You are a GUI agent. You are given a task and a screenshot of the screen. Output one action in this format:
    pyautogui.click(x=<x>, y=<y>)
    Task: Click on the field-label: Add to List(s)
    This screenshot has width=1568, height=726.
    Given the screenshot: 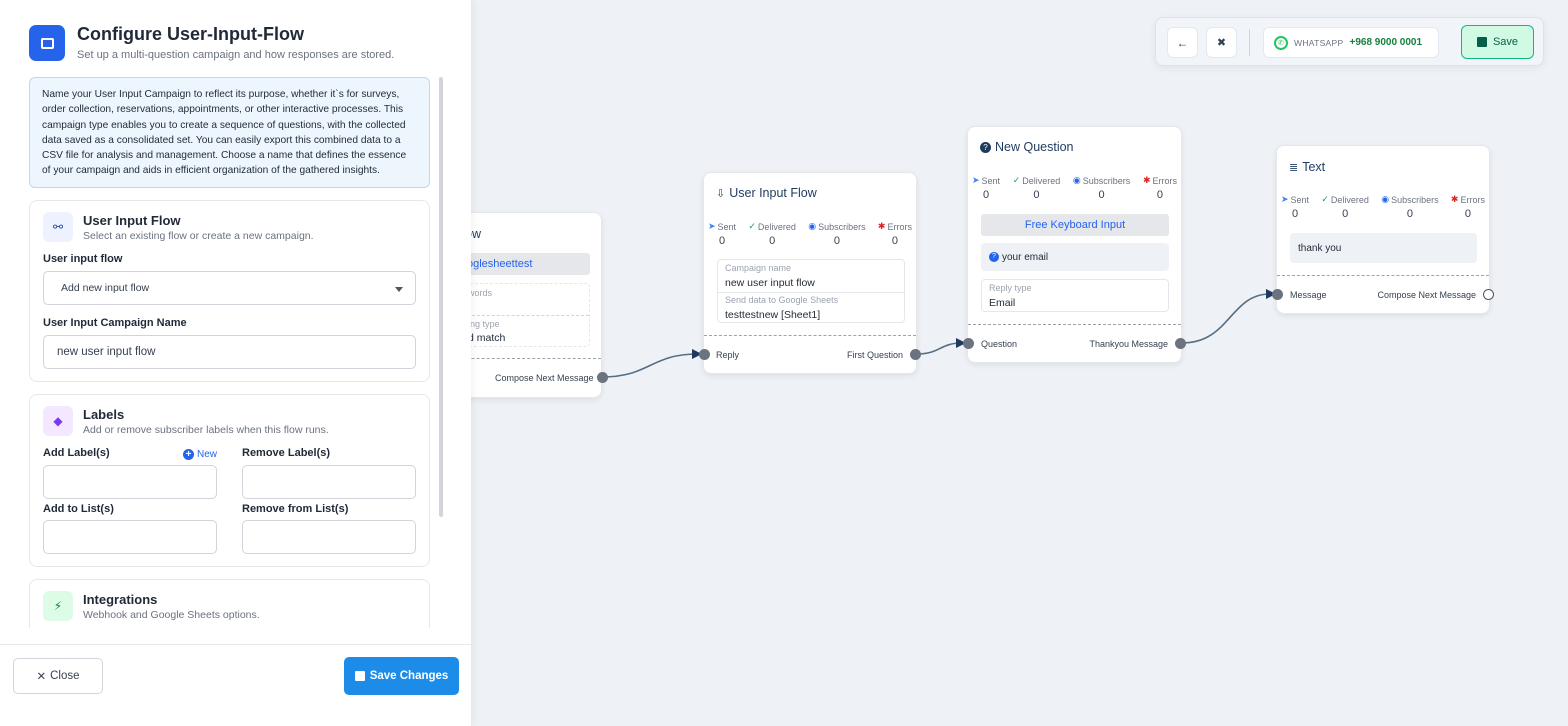 What is the action you would take?
    pyautogui.click(x=78, y=509)
    